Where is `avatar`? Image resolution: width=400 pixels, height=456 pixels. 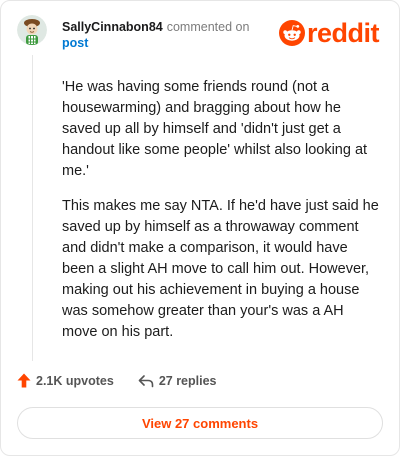 avatar is located at coordinates (32, 30).